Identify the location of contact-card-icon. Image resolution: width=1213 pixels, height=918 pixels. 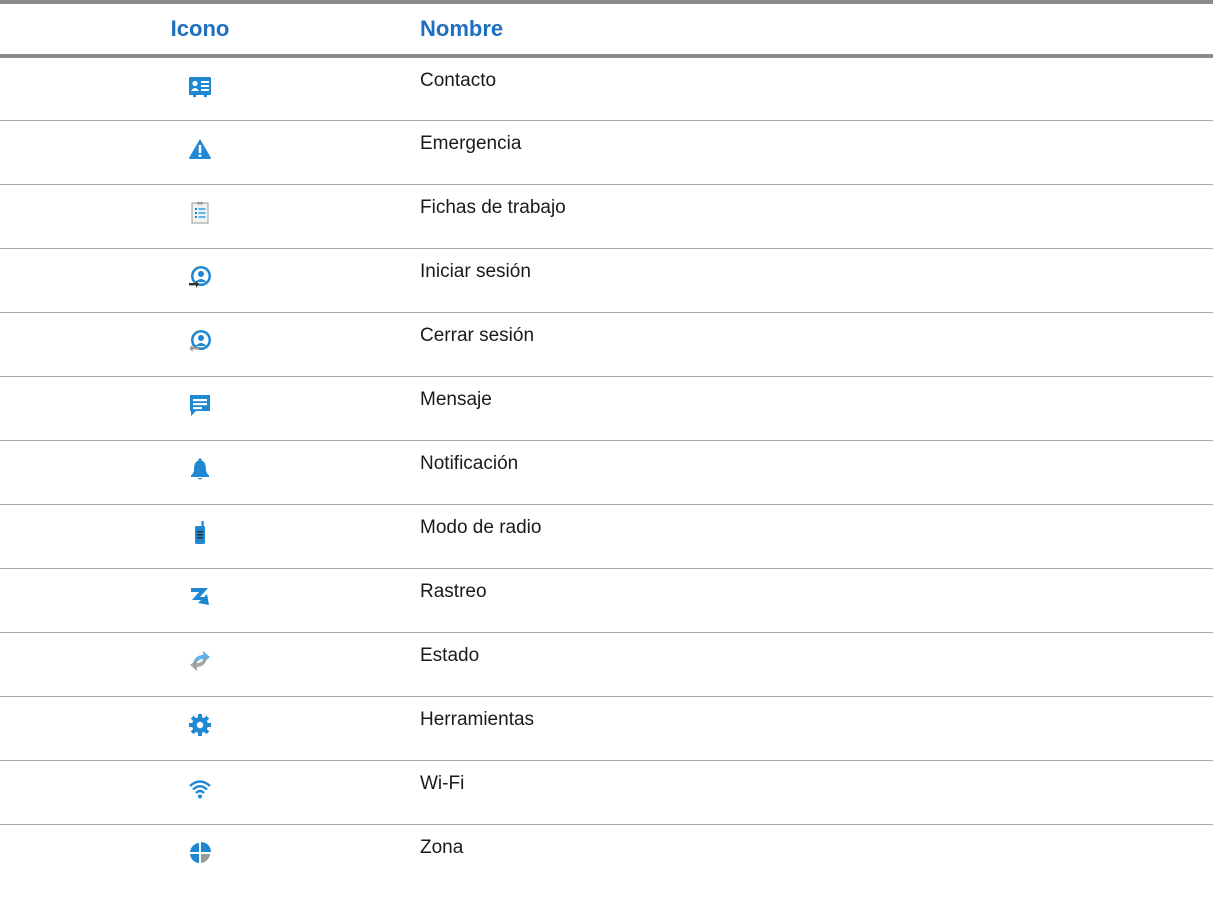
(200, 86).